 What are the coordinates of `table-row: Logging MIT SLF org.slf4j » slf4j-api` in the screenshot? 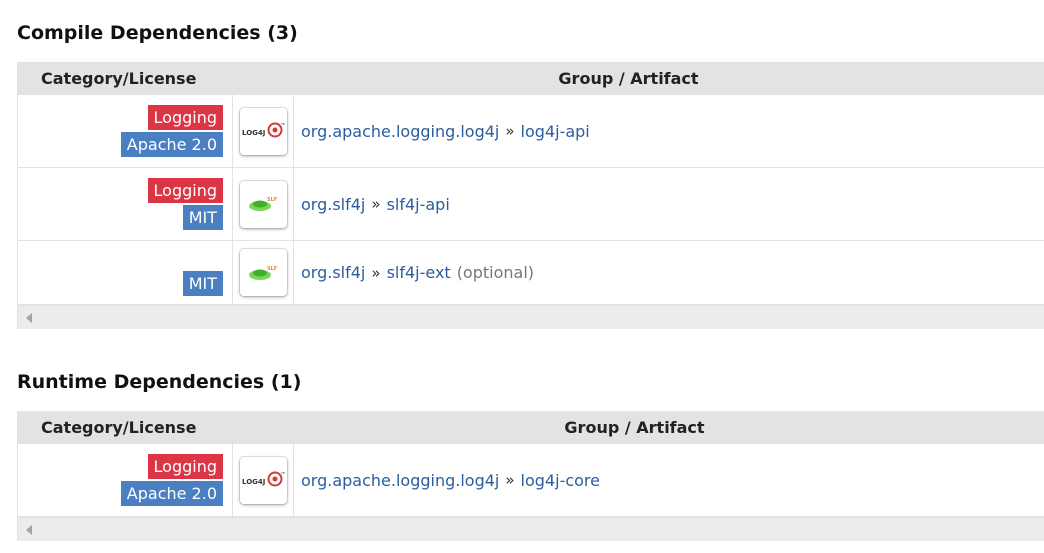 It's located at (531, 204).